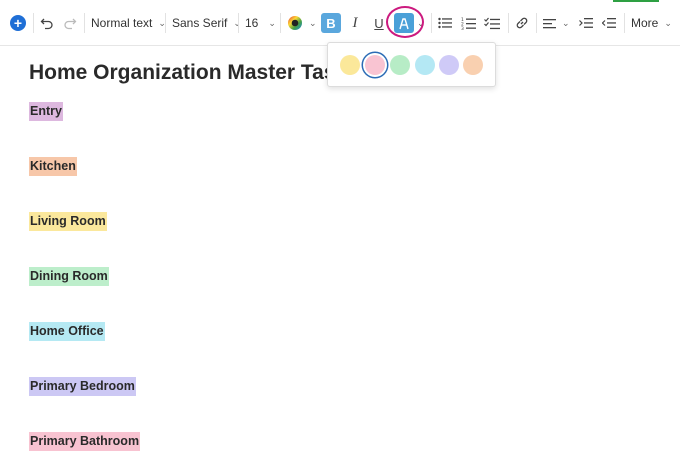  I want to click on editor-toolbar: + Normal text ⌄ Sans Serif ⌄ 16 ⌄, so click(340, 23).